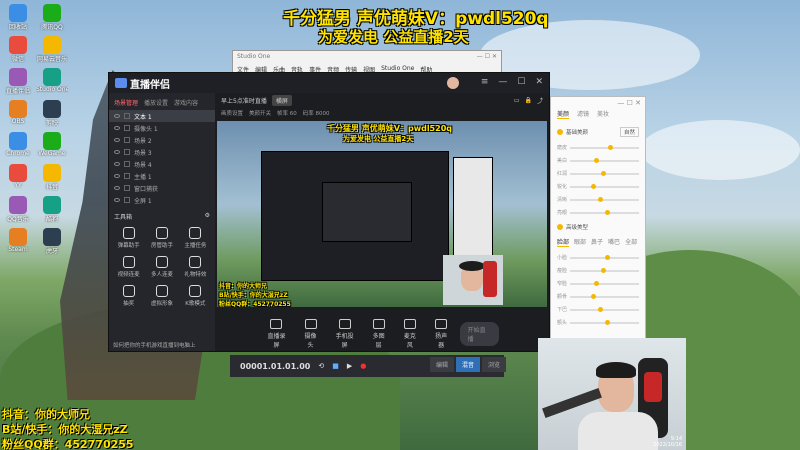  I want to click on lock-icon: 🔒, so click(528, 100).